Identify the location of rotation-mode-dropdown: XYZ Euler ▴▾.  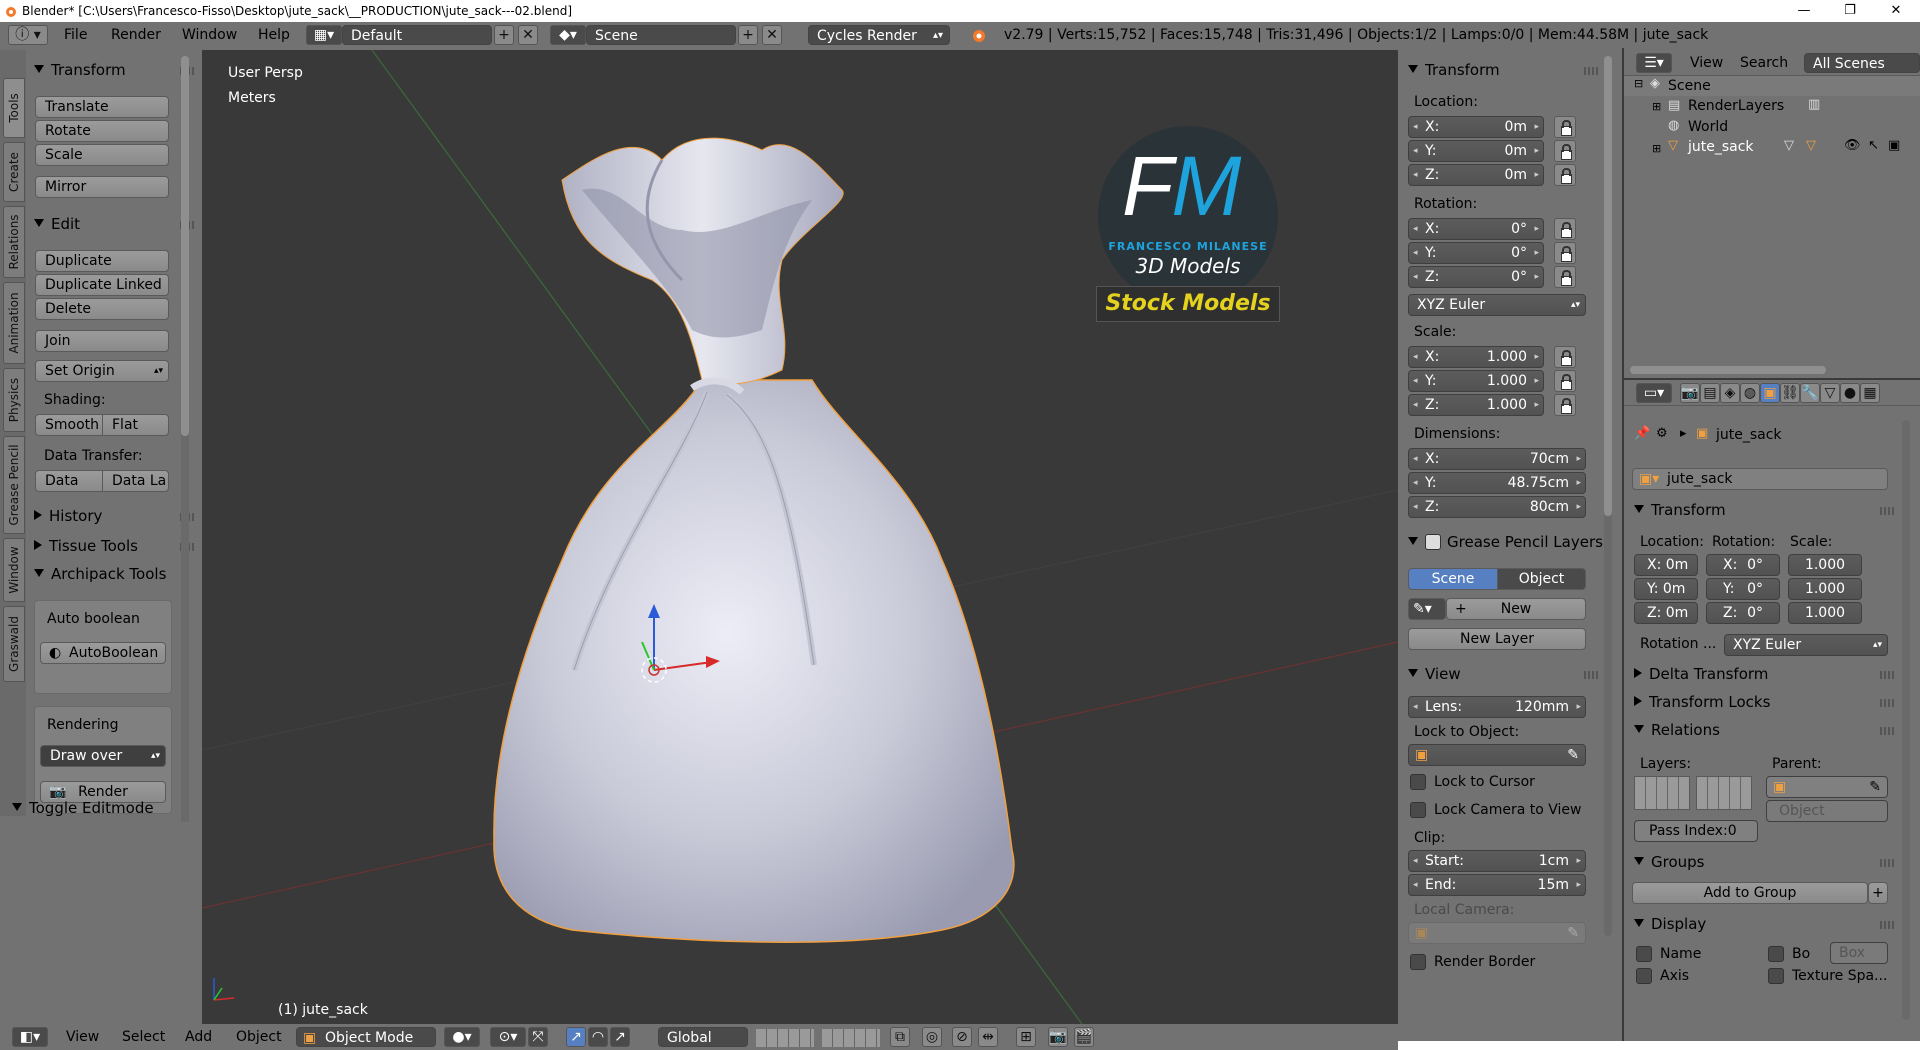
(1497, 305).